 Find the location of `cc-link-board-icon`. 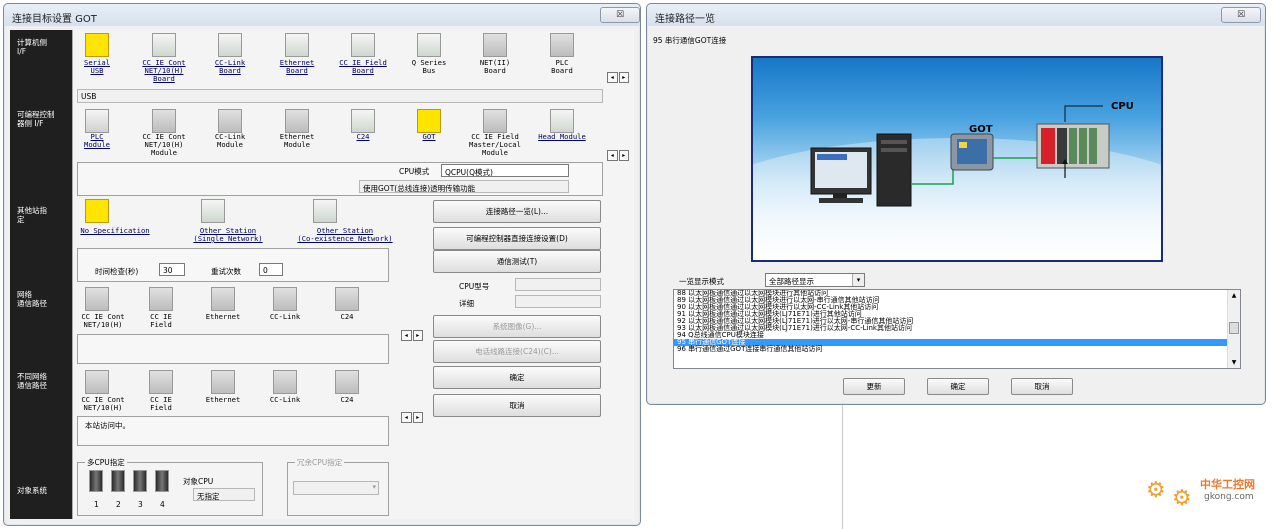

cc-link-board-icon is located at coordinates (230, 45).